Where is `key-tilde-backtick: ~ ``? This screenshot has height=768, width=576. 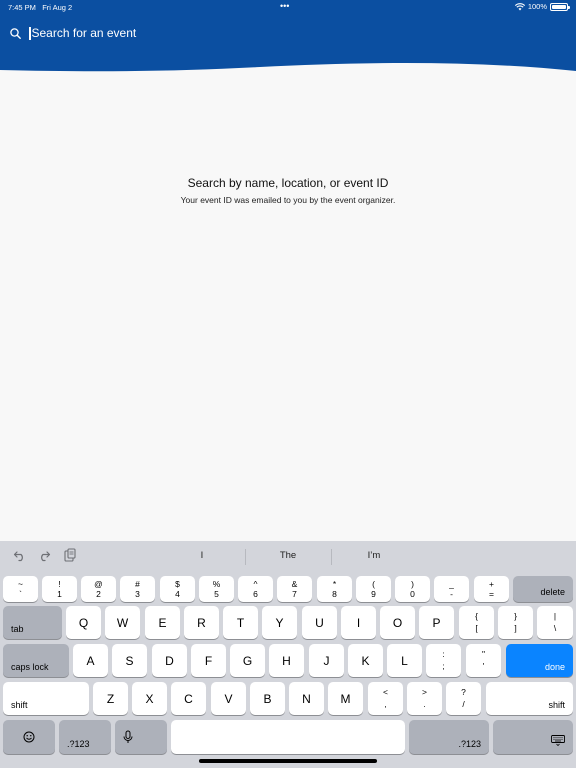
key-tilde-backtick: ~ ` is located at coordinates (20, 589).